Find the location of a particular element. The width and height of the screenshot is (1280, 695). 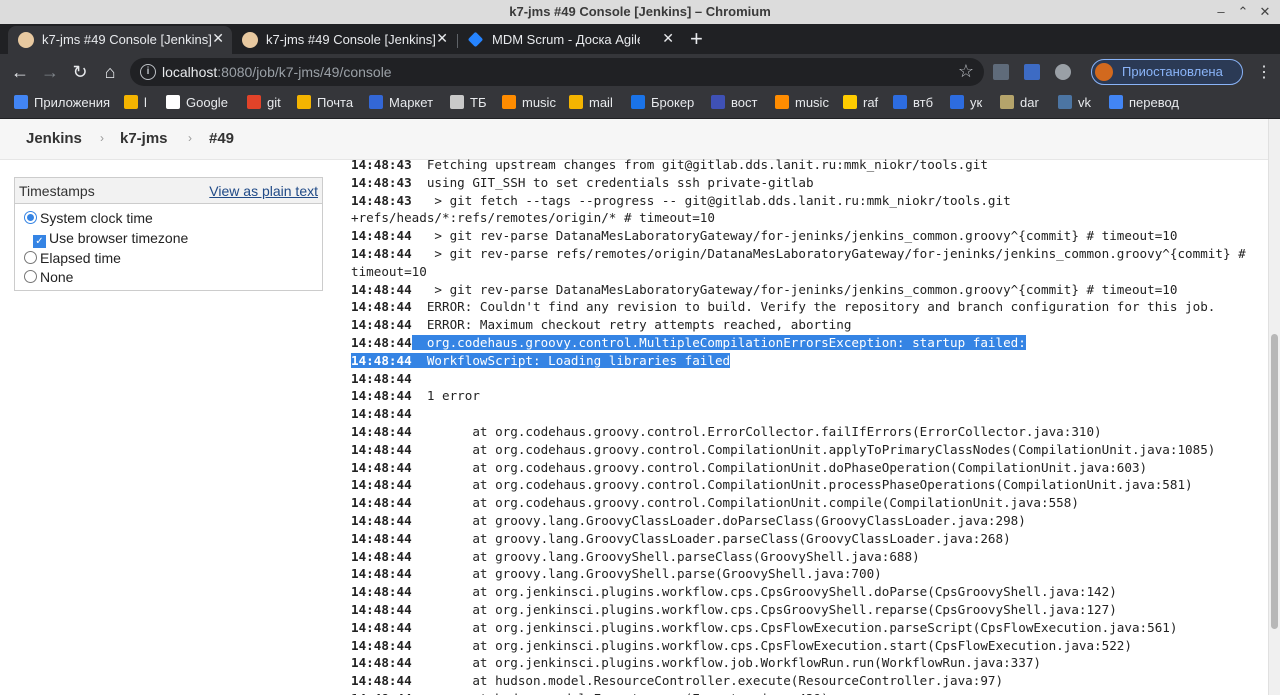

extension-cart-icon is located at coordinates (1032, 72).